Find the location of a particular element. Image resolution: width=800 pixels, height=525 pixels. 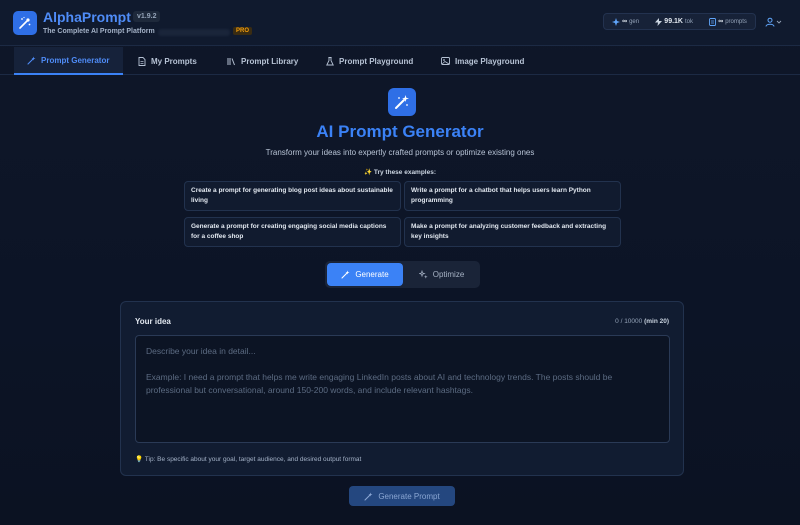

stat-prompts-value: ∞ is located at coordinates (721, 21).